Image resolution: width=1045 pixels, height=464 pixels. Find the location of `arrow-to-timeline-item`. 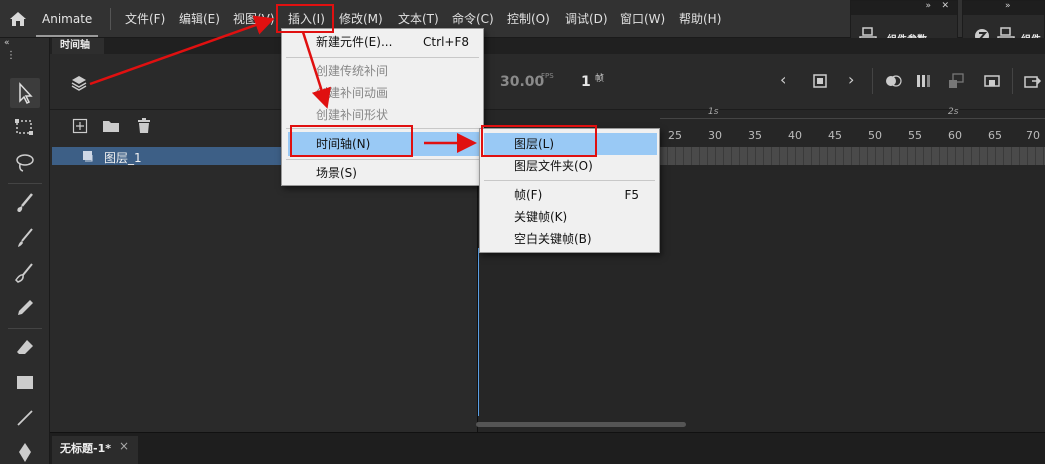

arrow-to-timeline-item is located at coordinates (316, 70).